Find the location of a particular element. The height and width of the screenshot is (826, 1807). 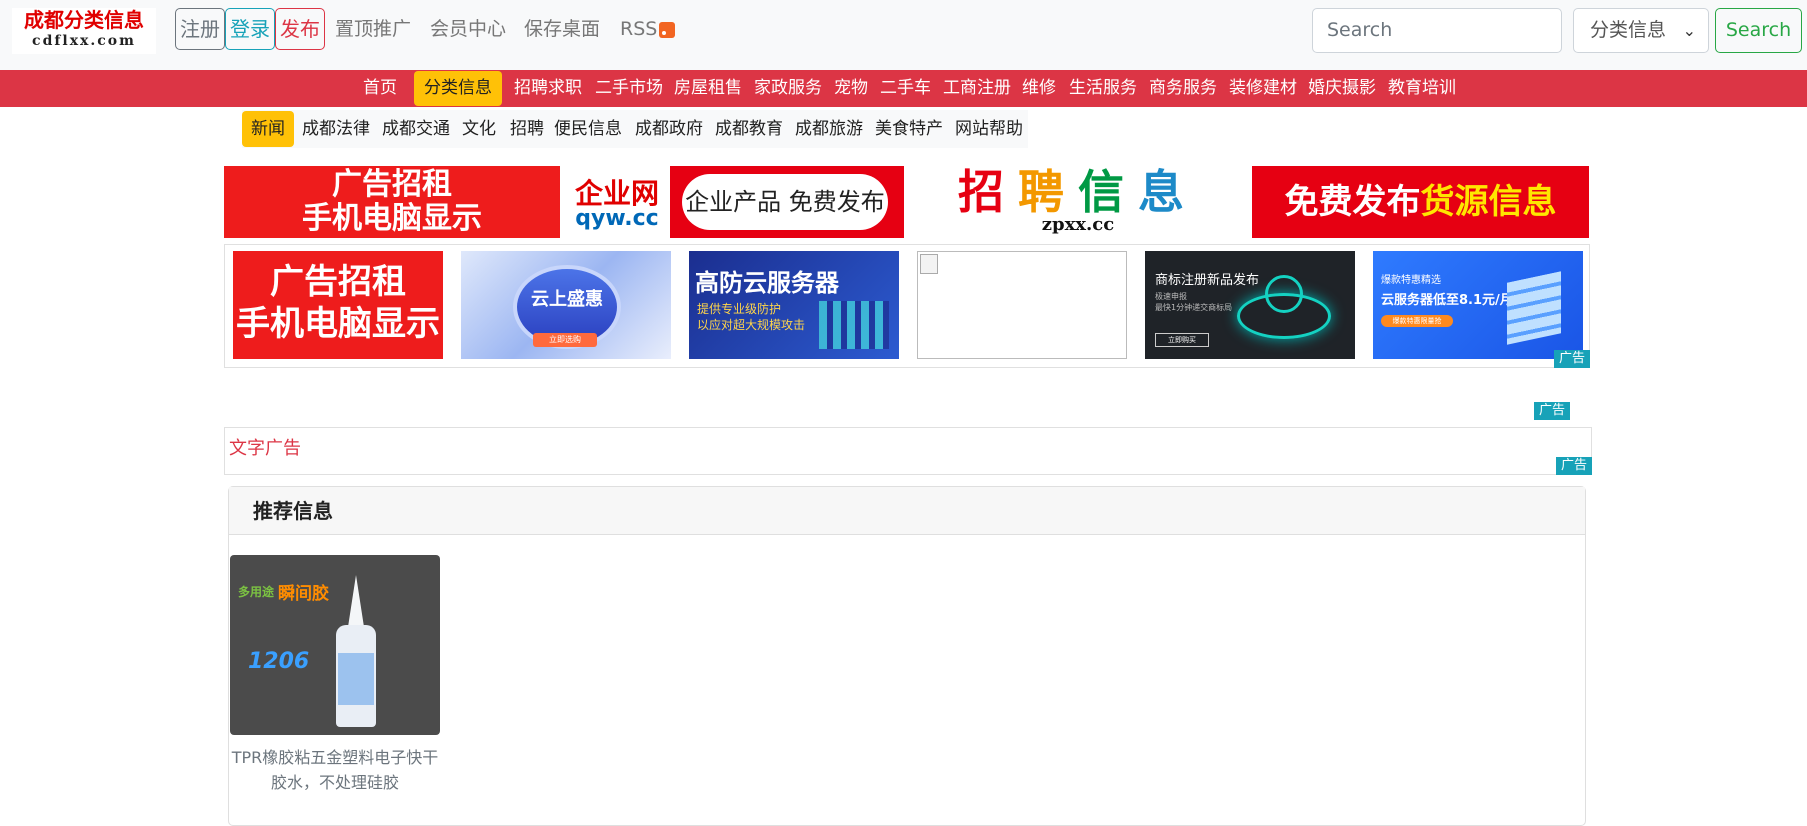

ad-tile-rental-line2: 手机电脑显示 is located at coordinates (338, 324).